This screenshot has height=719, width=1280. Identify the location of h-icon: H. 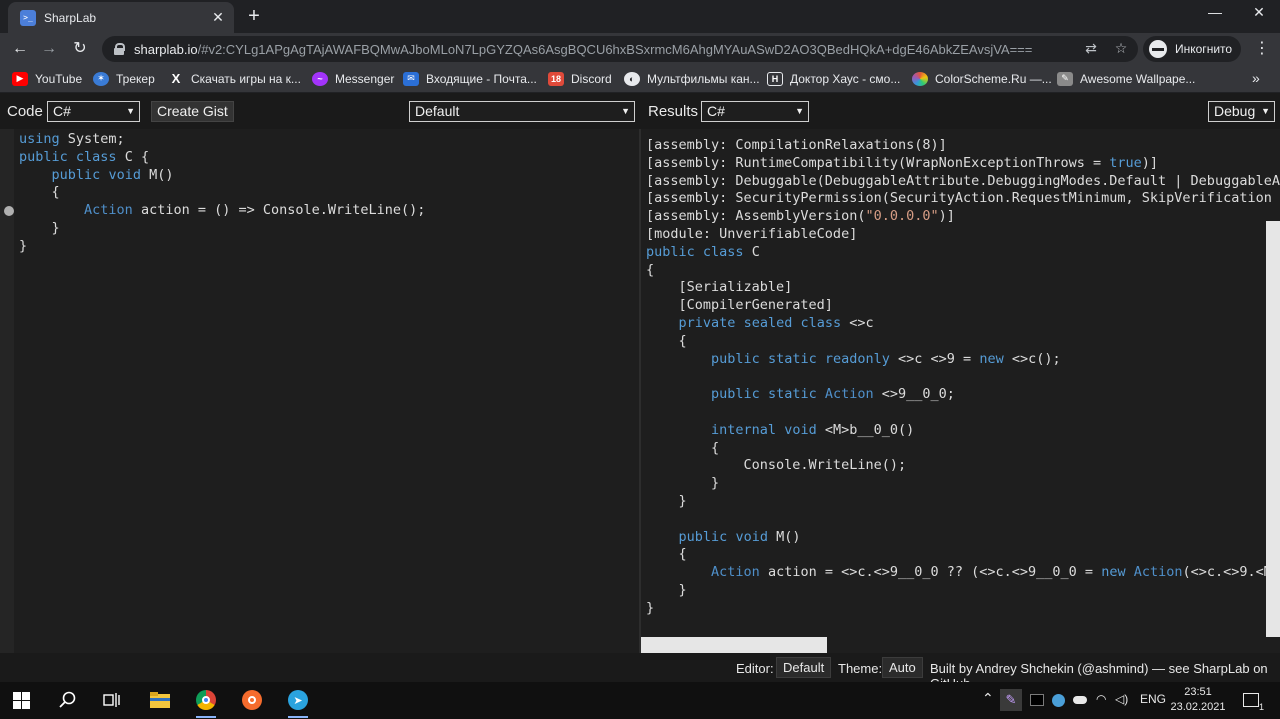
(775, 78).